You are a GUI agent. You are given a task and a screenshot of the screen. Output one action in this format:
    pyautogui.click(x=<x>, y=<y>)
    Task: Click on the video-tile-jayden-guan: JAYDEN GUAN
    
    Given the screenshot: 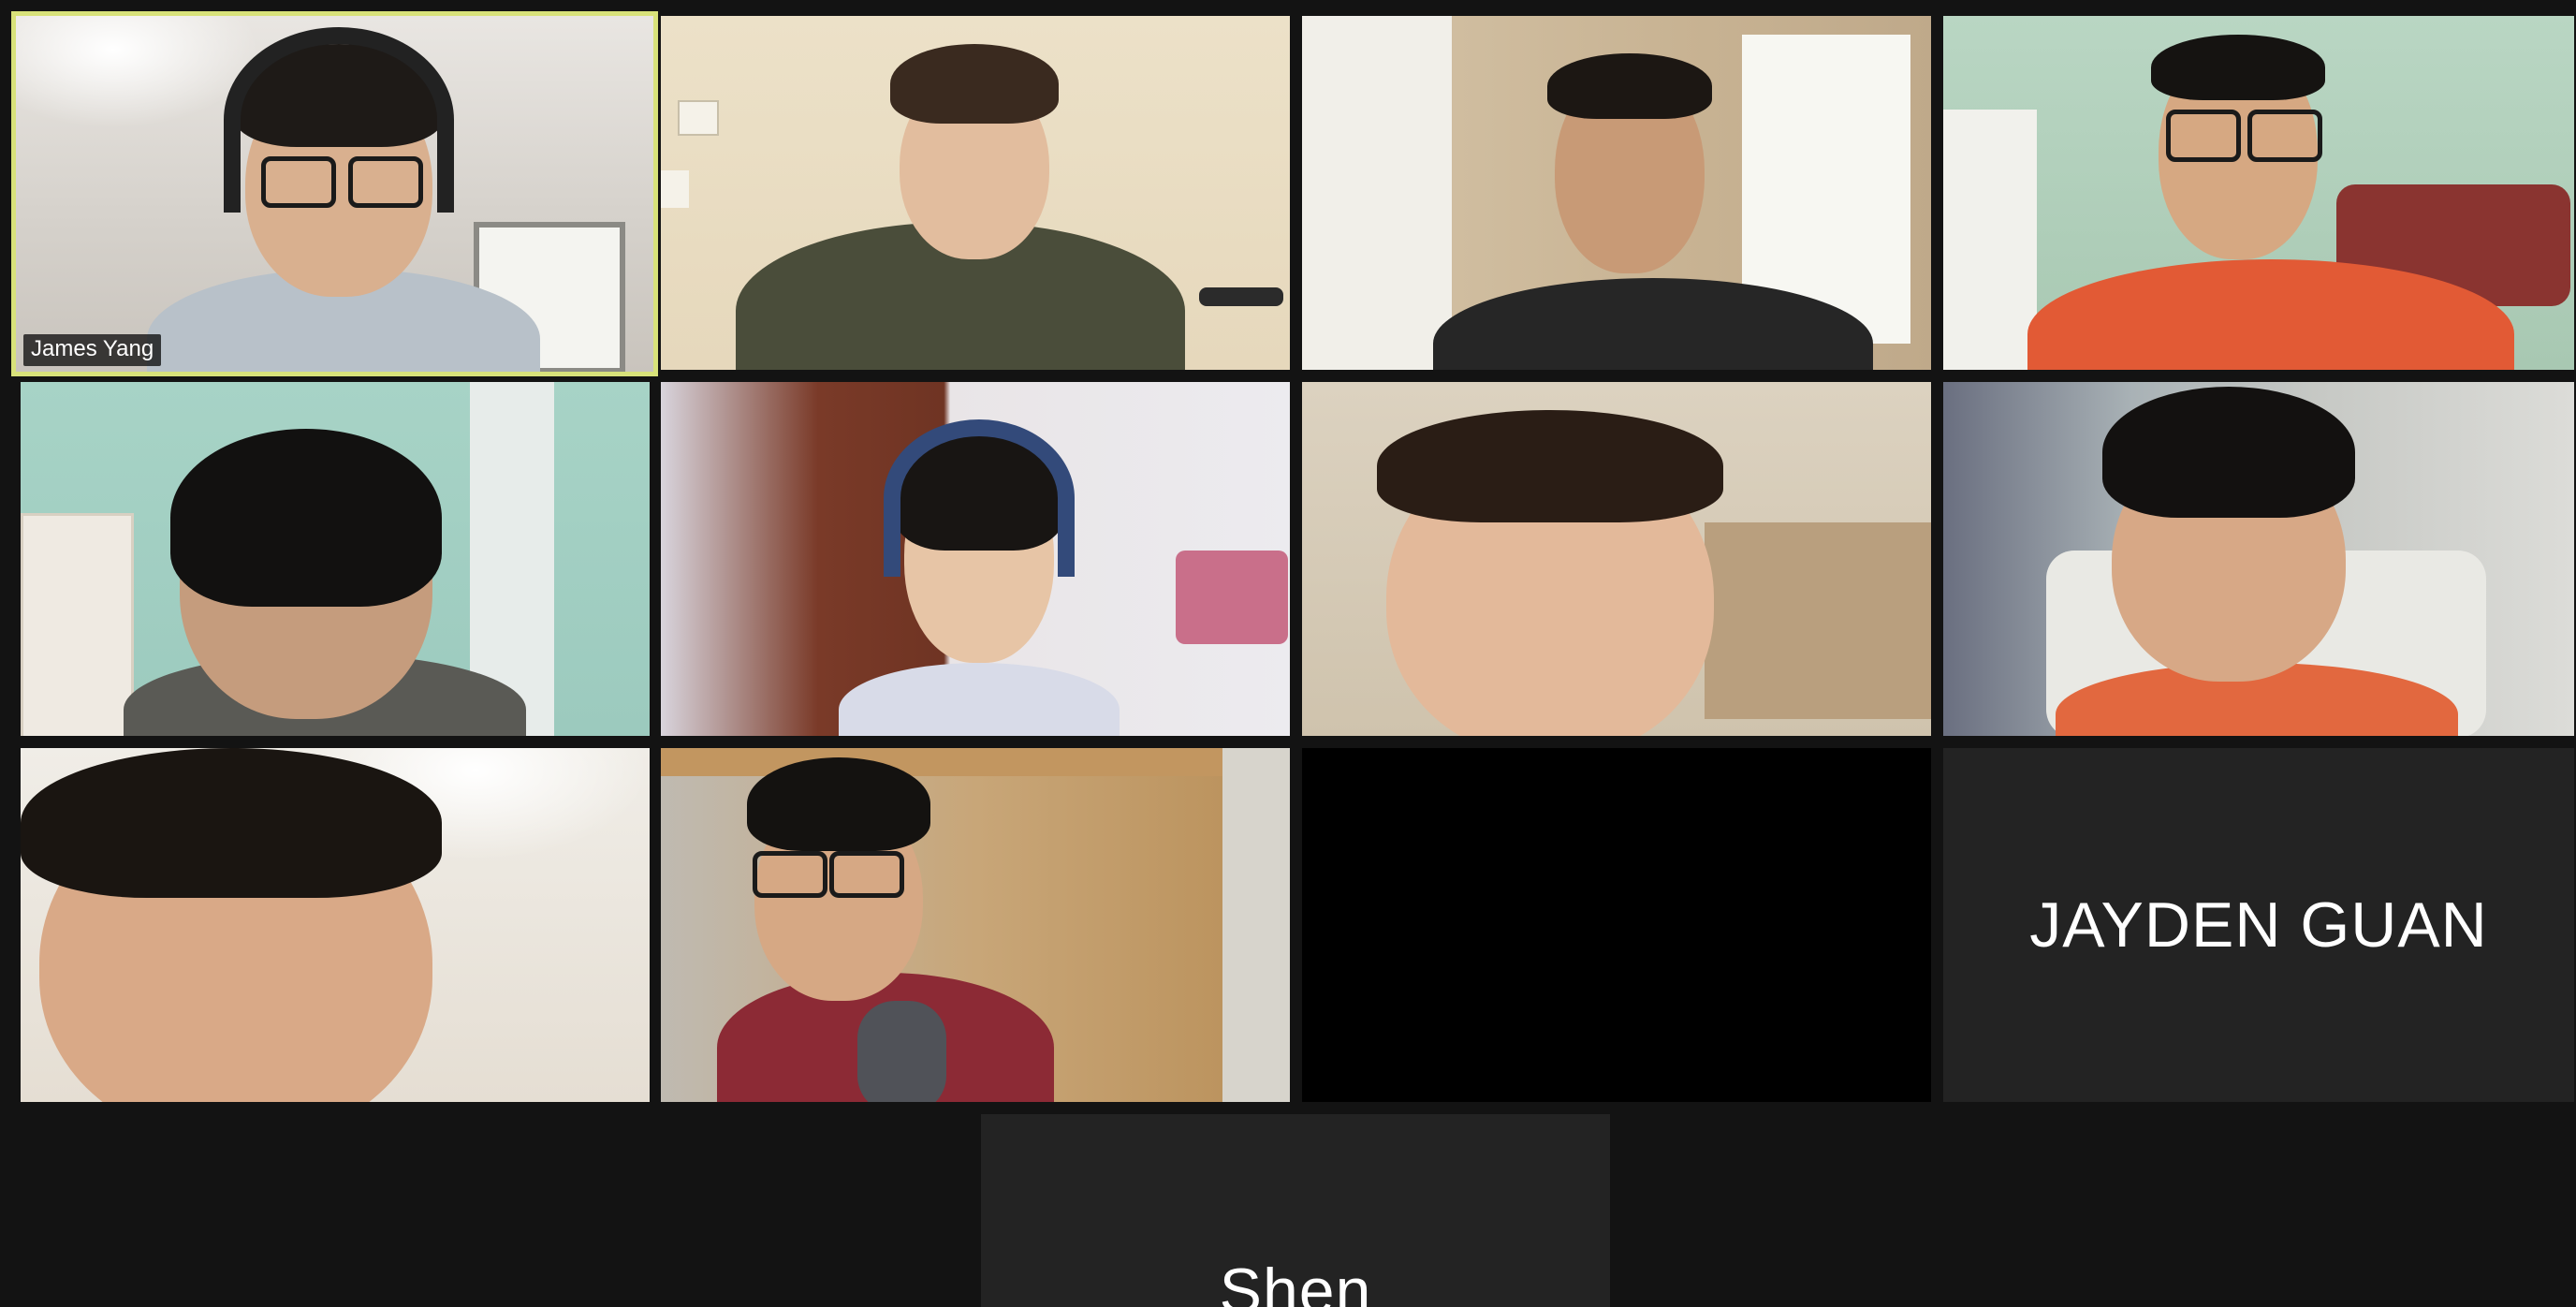 What is the action you would take?
    pyautogui.click(x=2258, y=925)
    